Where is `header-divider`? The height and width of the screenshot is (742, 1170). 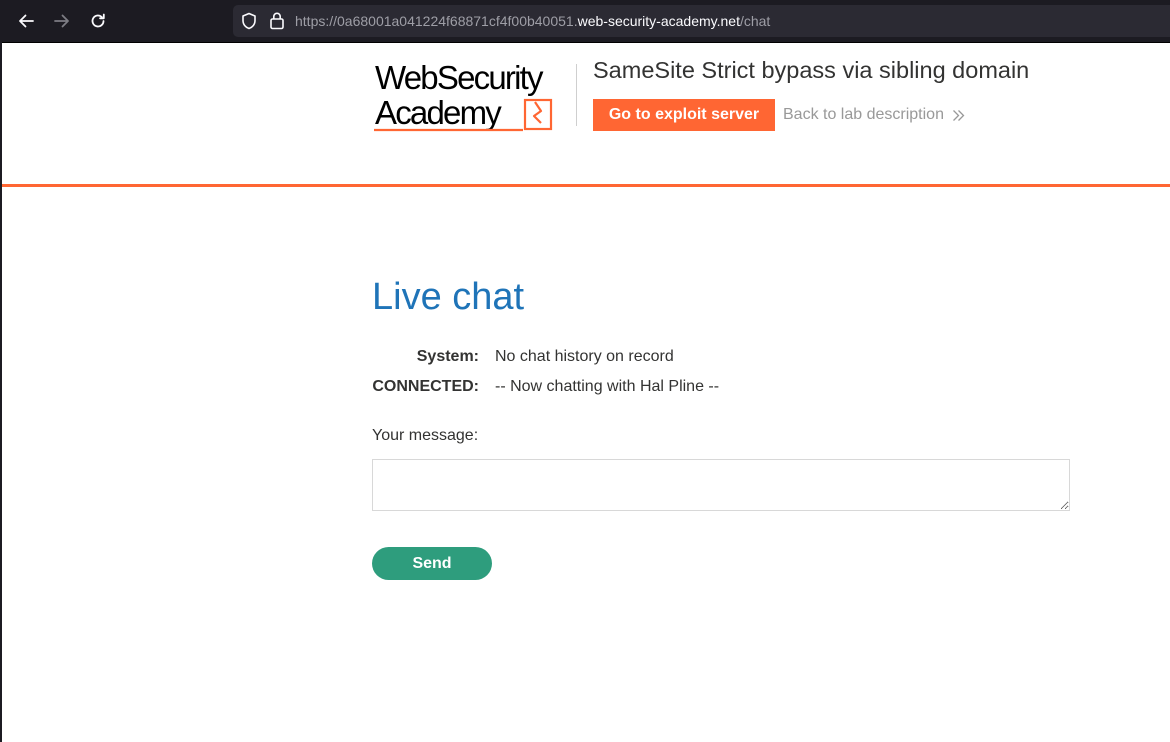 header-divider is located at coordinates (586, 185).